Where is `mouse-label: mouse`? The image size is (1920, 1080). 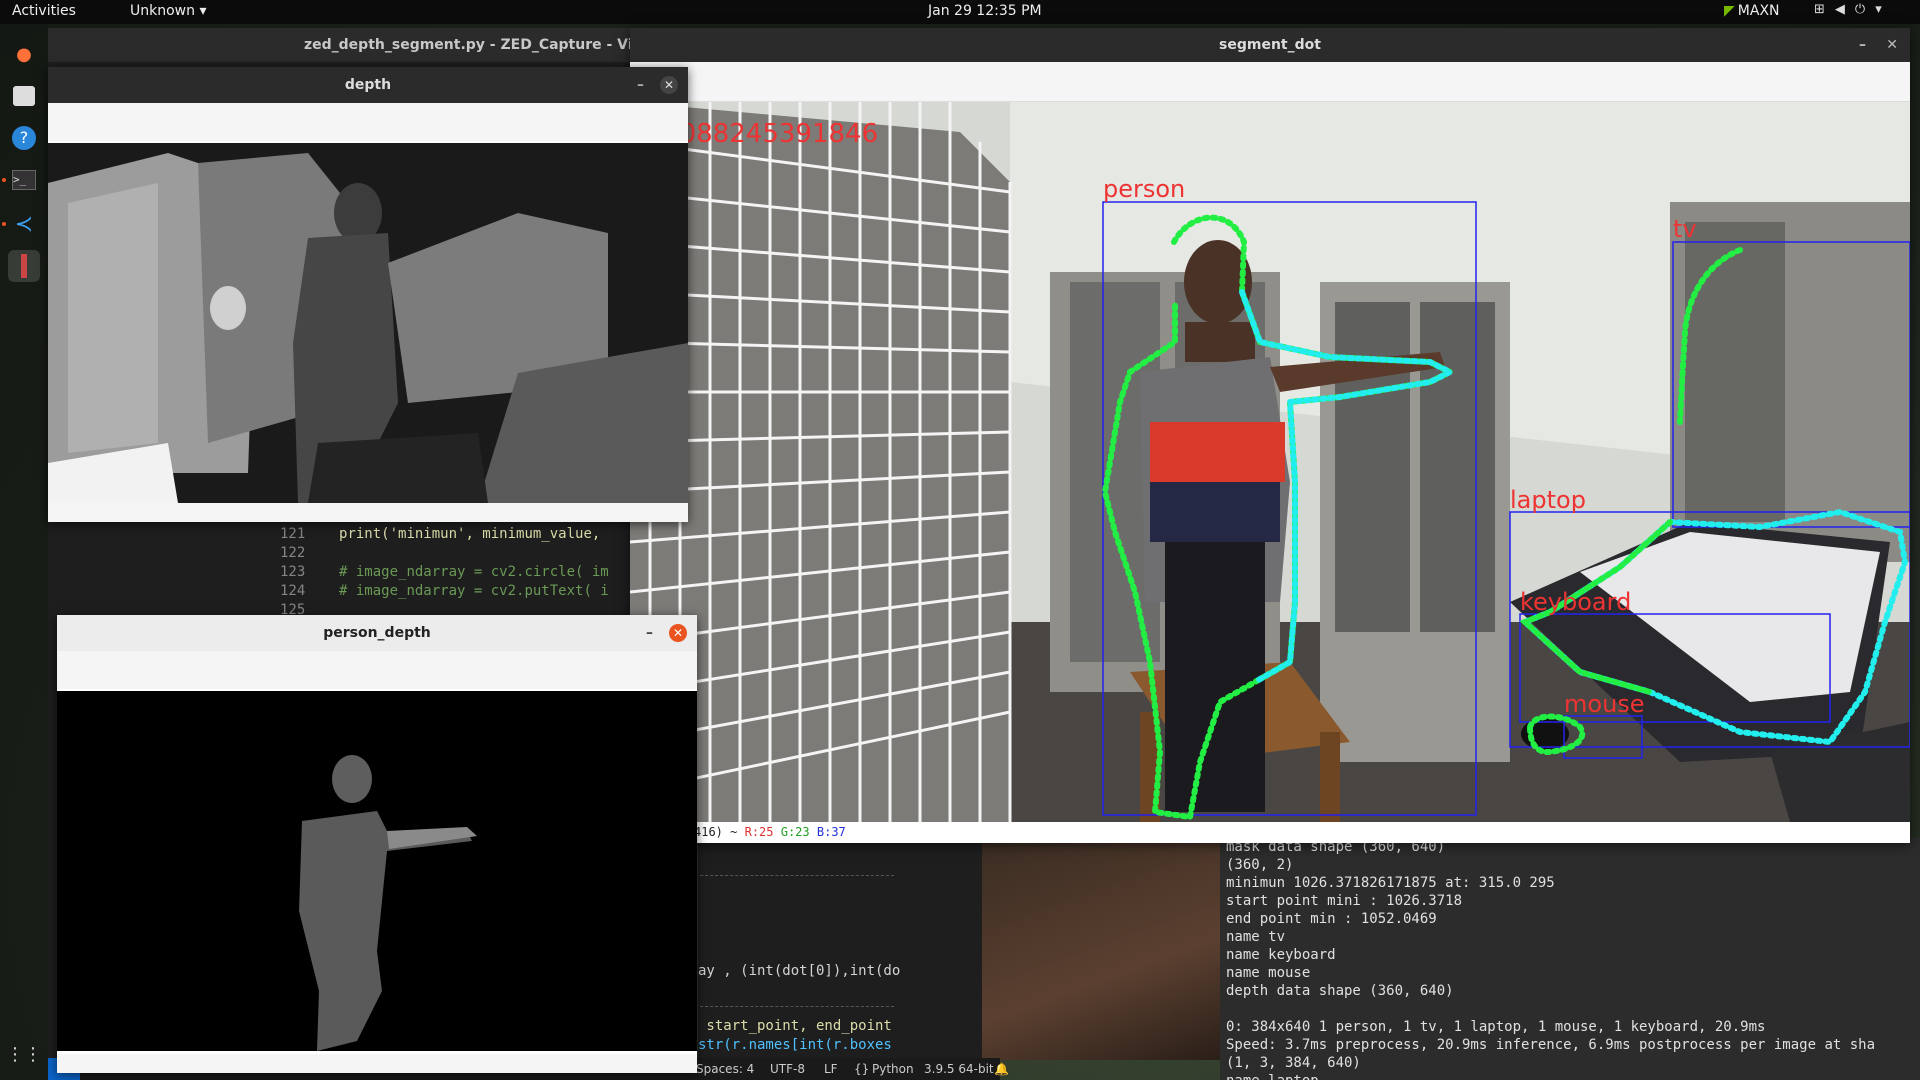
mouse-label: mouse is located at coordinates (1604, 704).